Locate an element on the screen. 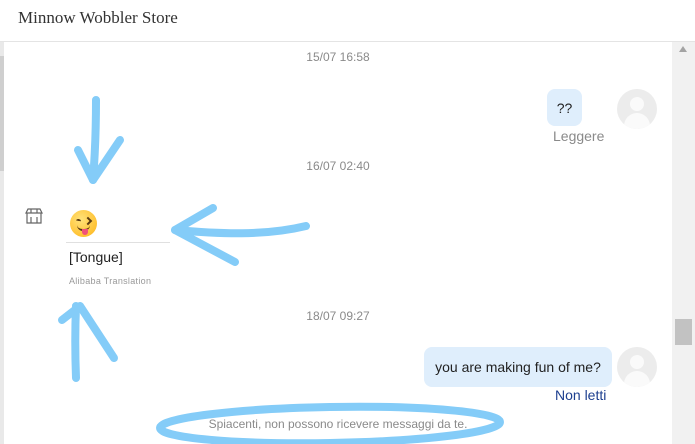  tongue-out-emoji-icon is located at coordinates (83, 223).